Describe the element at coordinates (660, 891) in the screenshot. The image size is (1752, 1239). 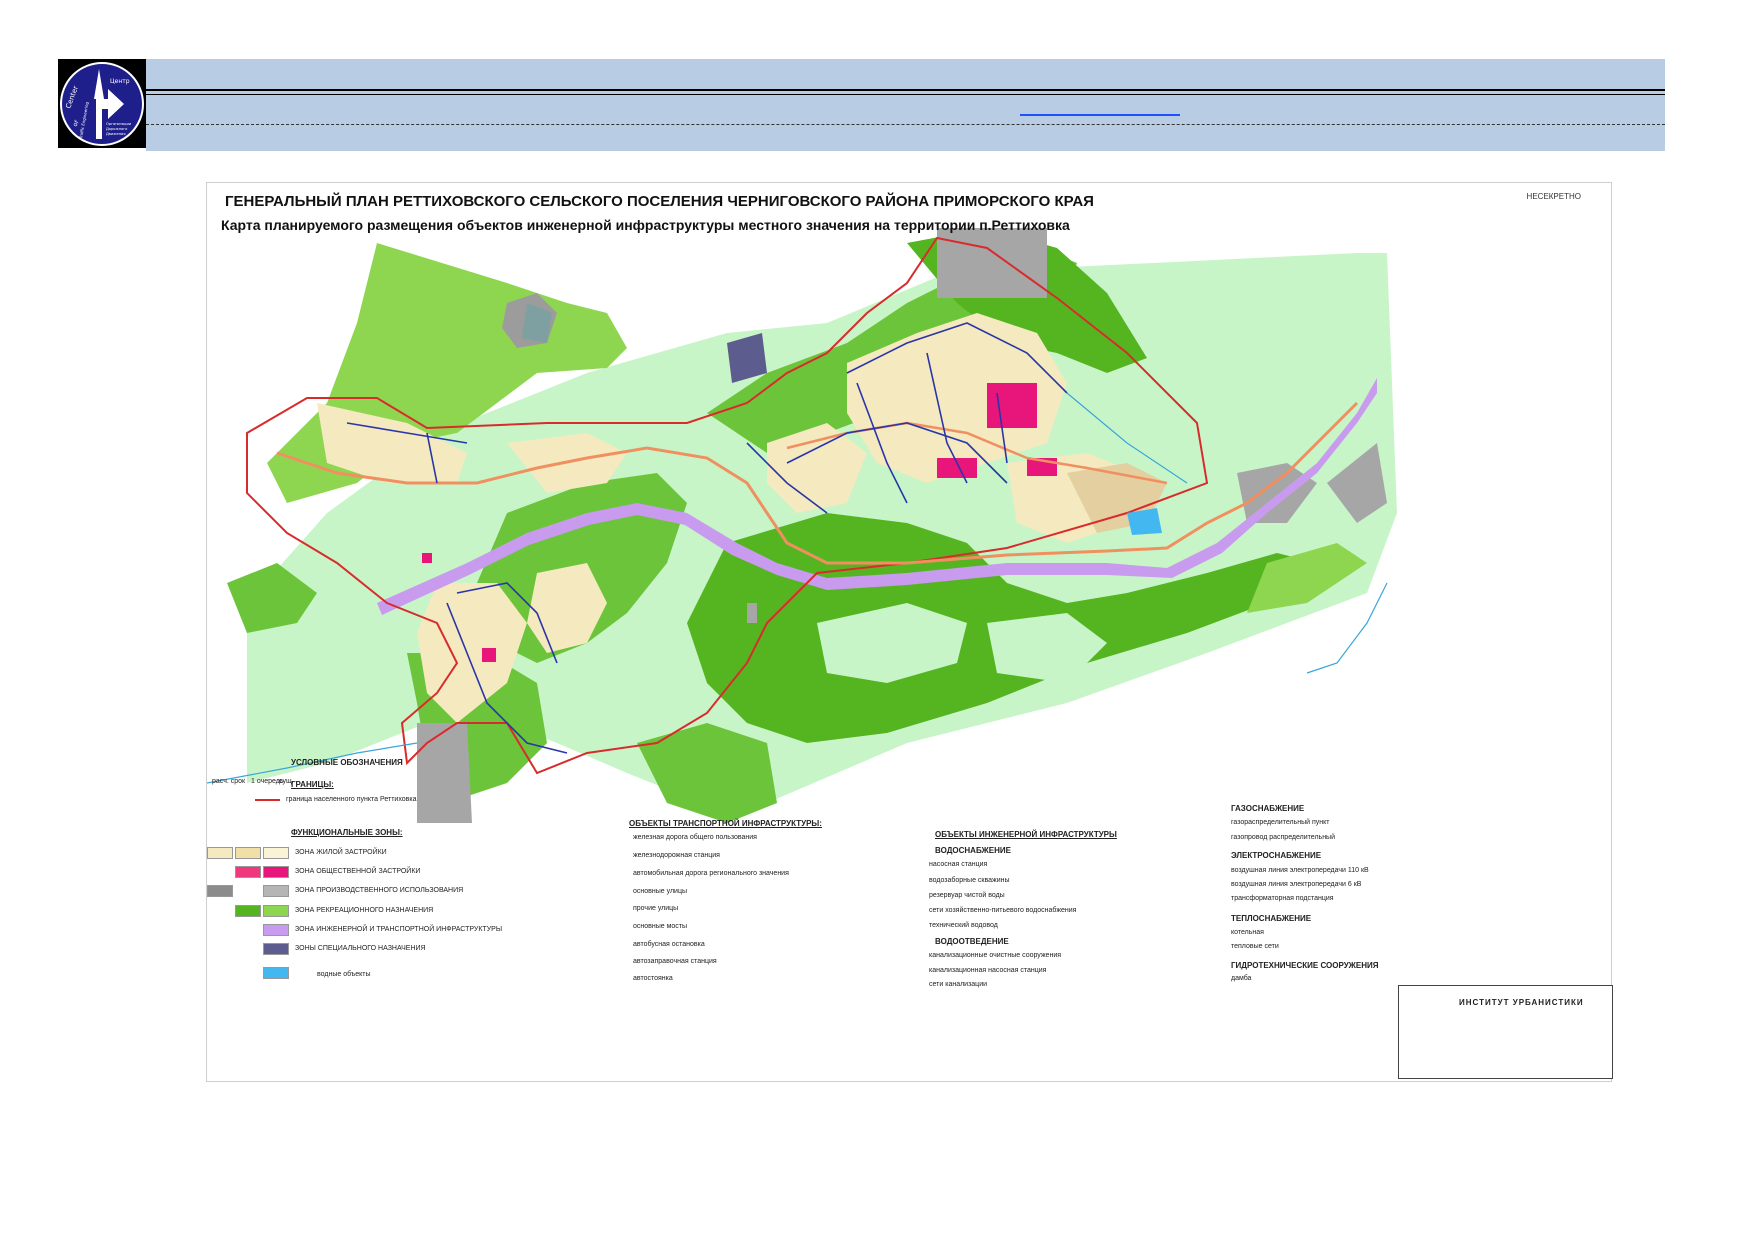
I see `legend-transport-item: основные улицы` at that location.